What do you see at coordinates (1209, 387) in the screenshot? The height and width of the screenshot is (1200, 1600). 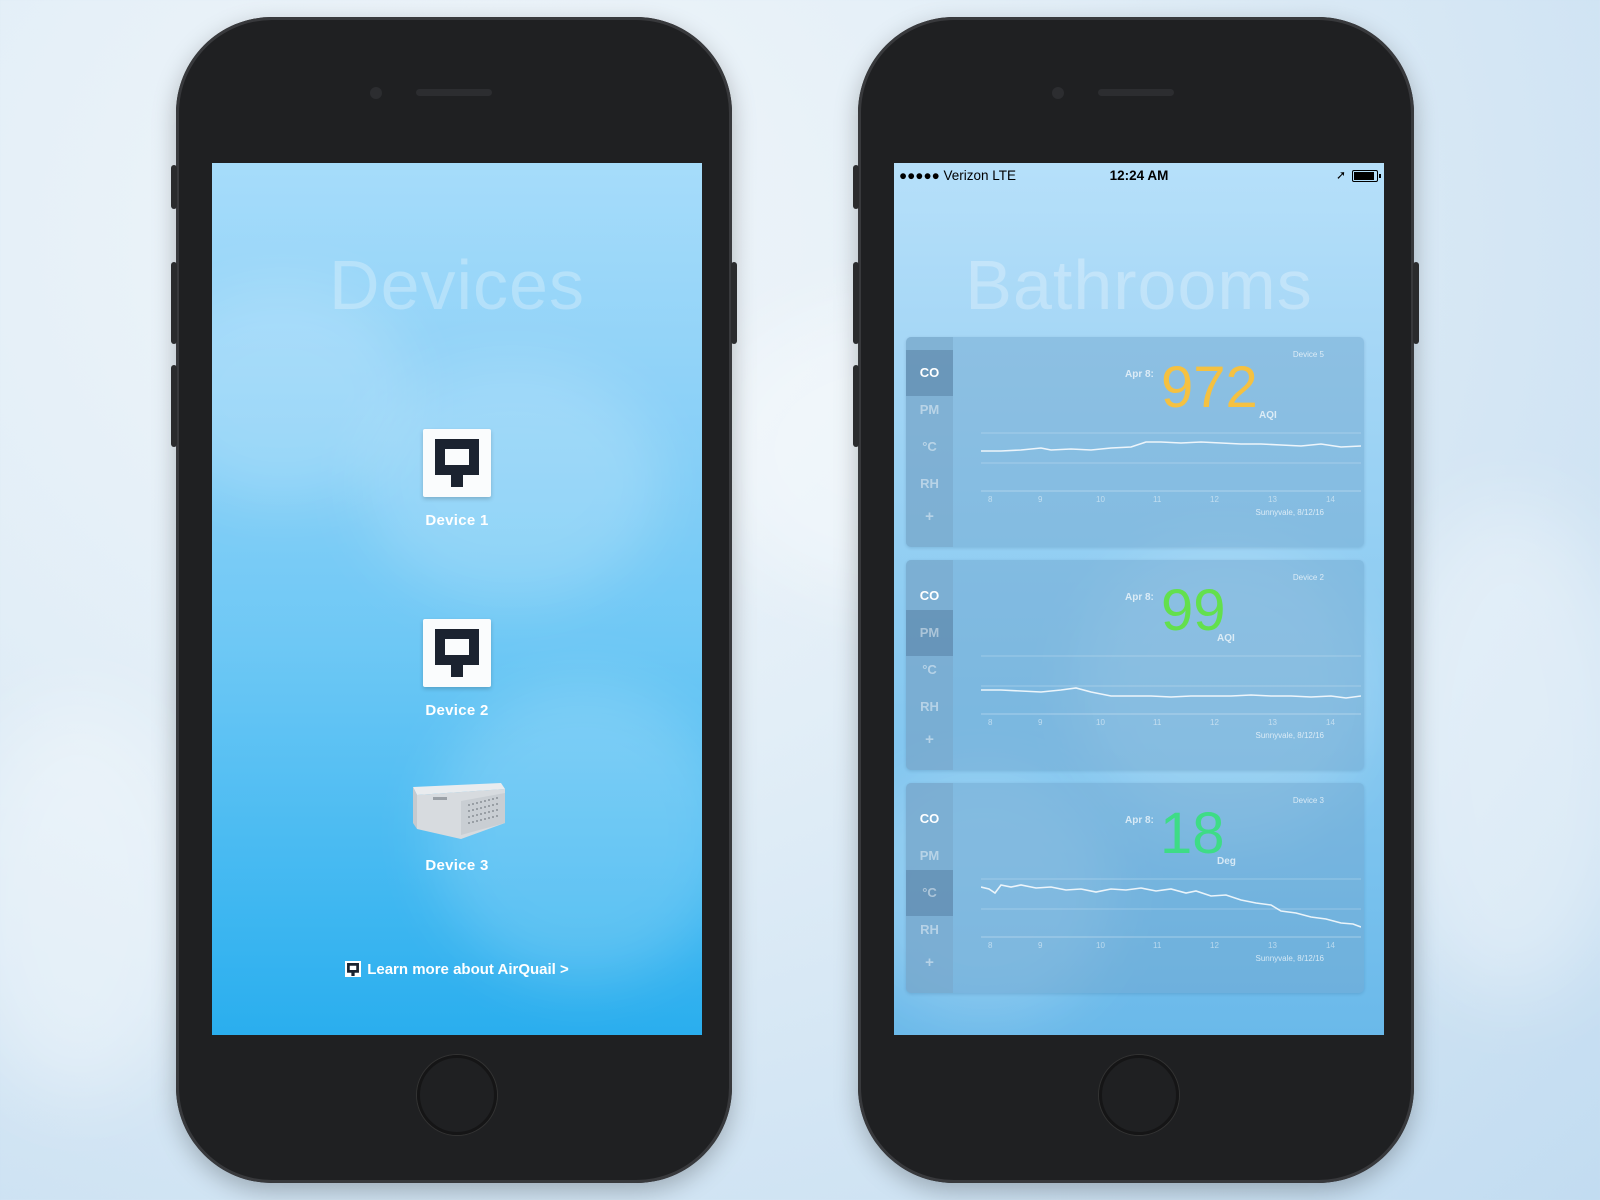 I see `card-value: 972` at bounding box center [1209, 387].